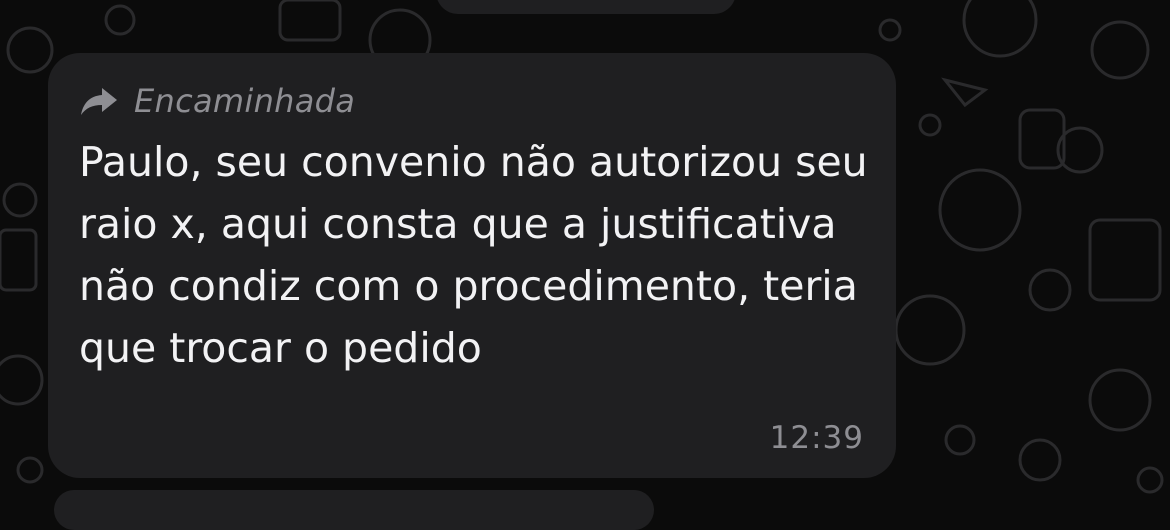 The image size is (1170, 530). I want to click on forwarded-indicator: Encaminhada, so click(217, 101).